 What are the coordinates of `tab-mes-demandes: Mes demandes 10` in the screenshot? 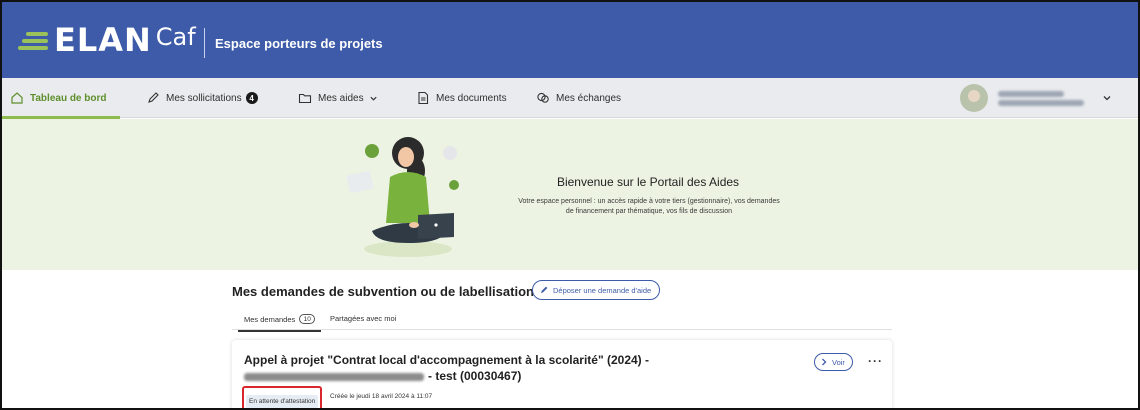 It's located at (279, 323).